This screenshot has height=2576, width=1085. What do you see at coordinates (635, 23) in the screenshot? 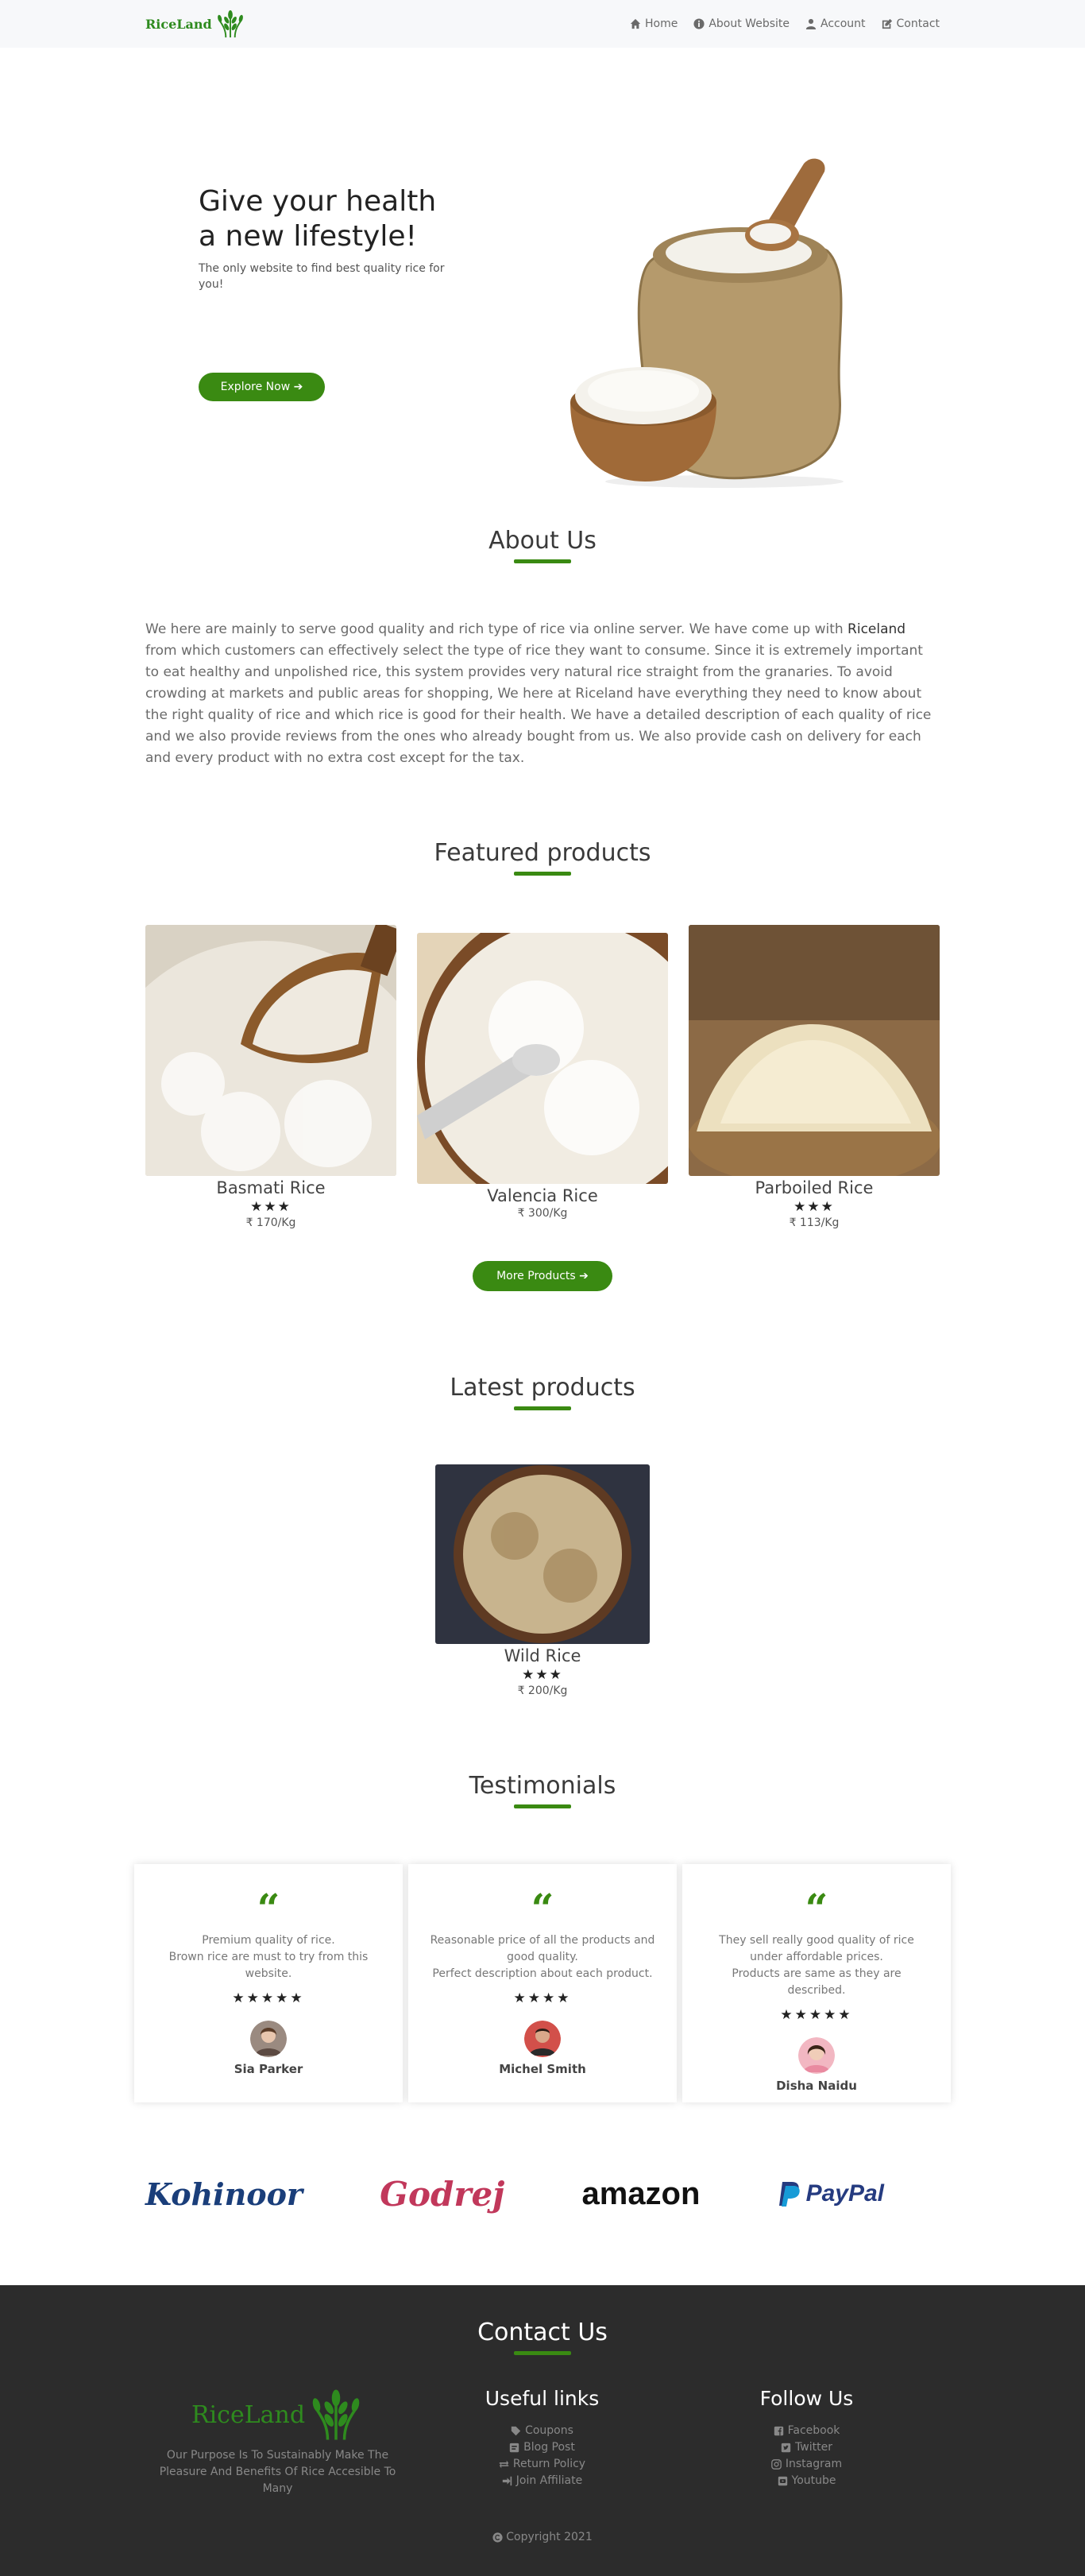
I see `home-icon` at bounding box center [635, 23].